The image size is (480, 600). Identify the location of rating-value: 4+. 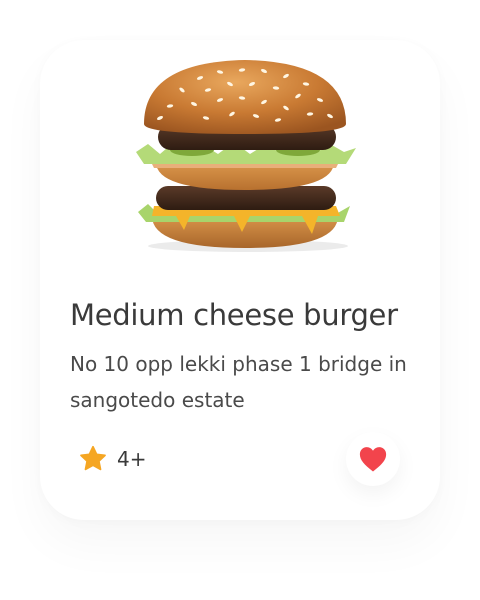
(132, 459).